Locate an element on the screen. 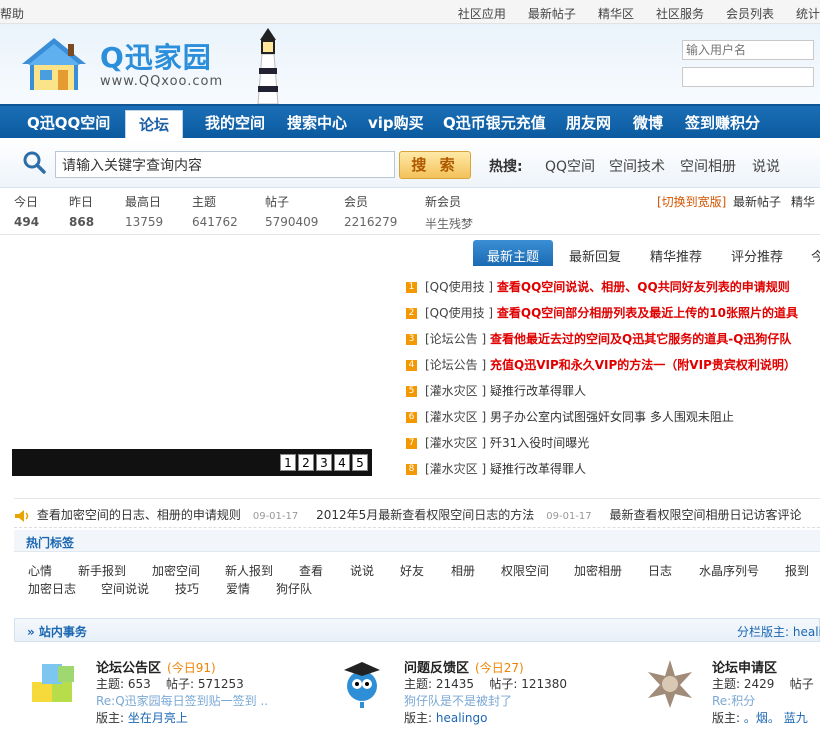  hot-tags-row: 加密日志 空间说说 技巧 爱情 狗仔队 is located at coordinates (170, 588).